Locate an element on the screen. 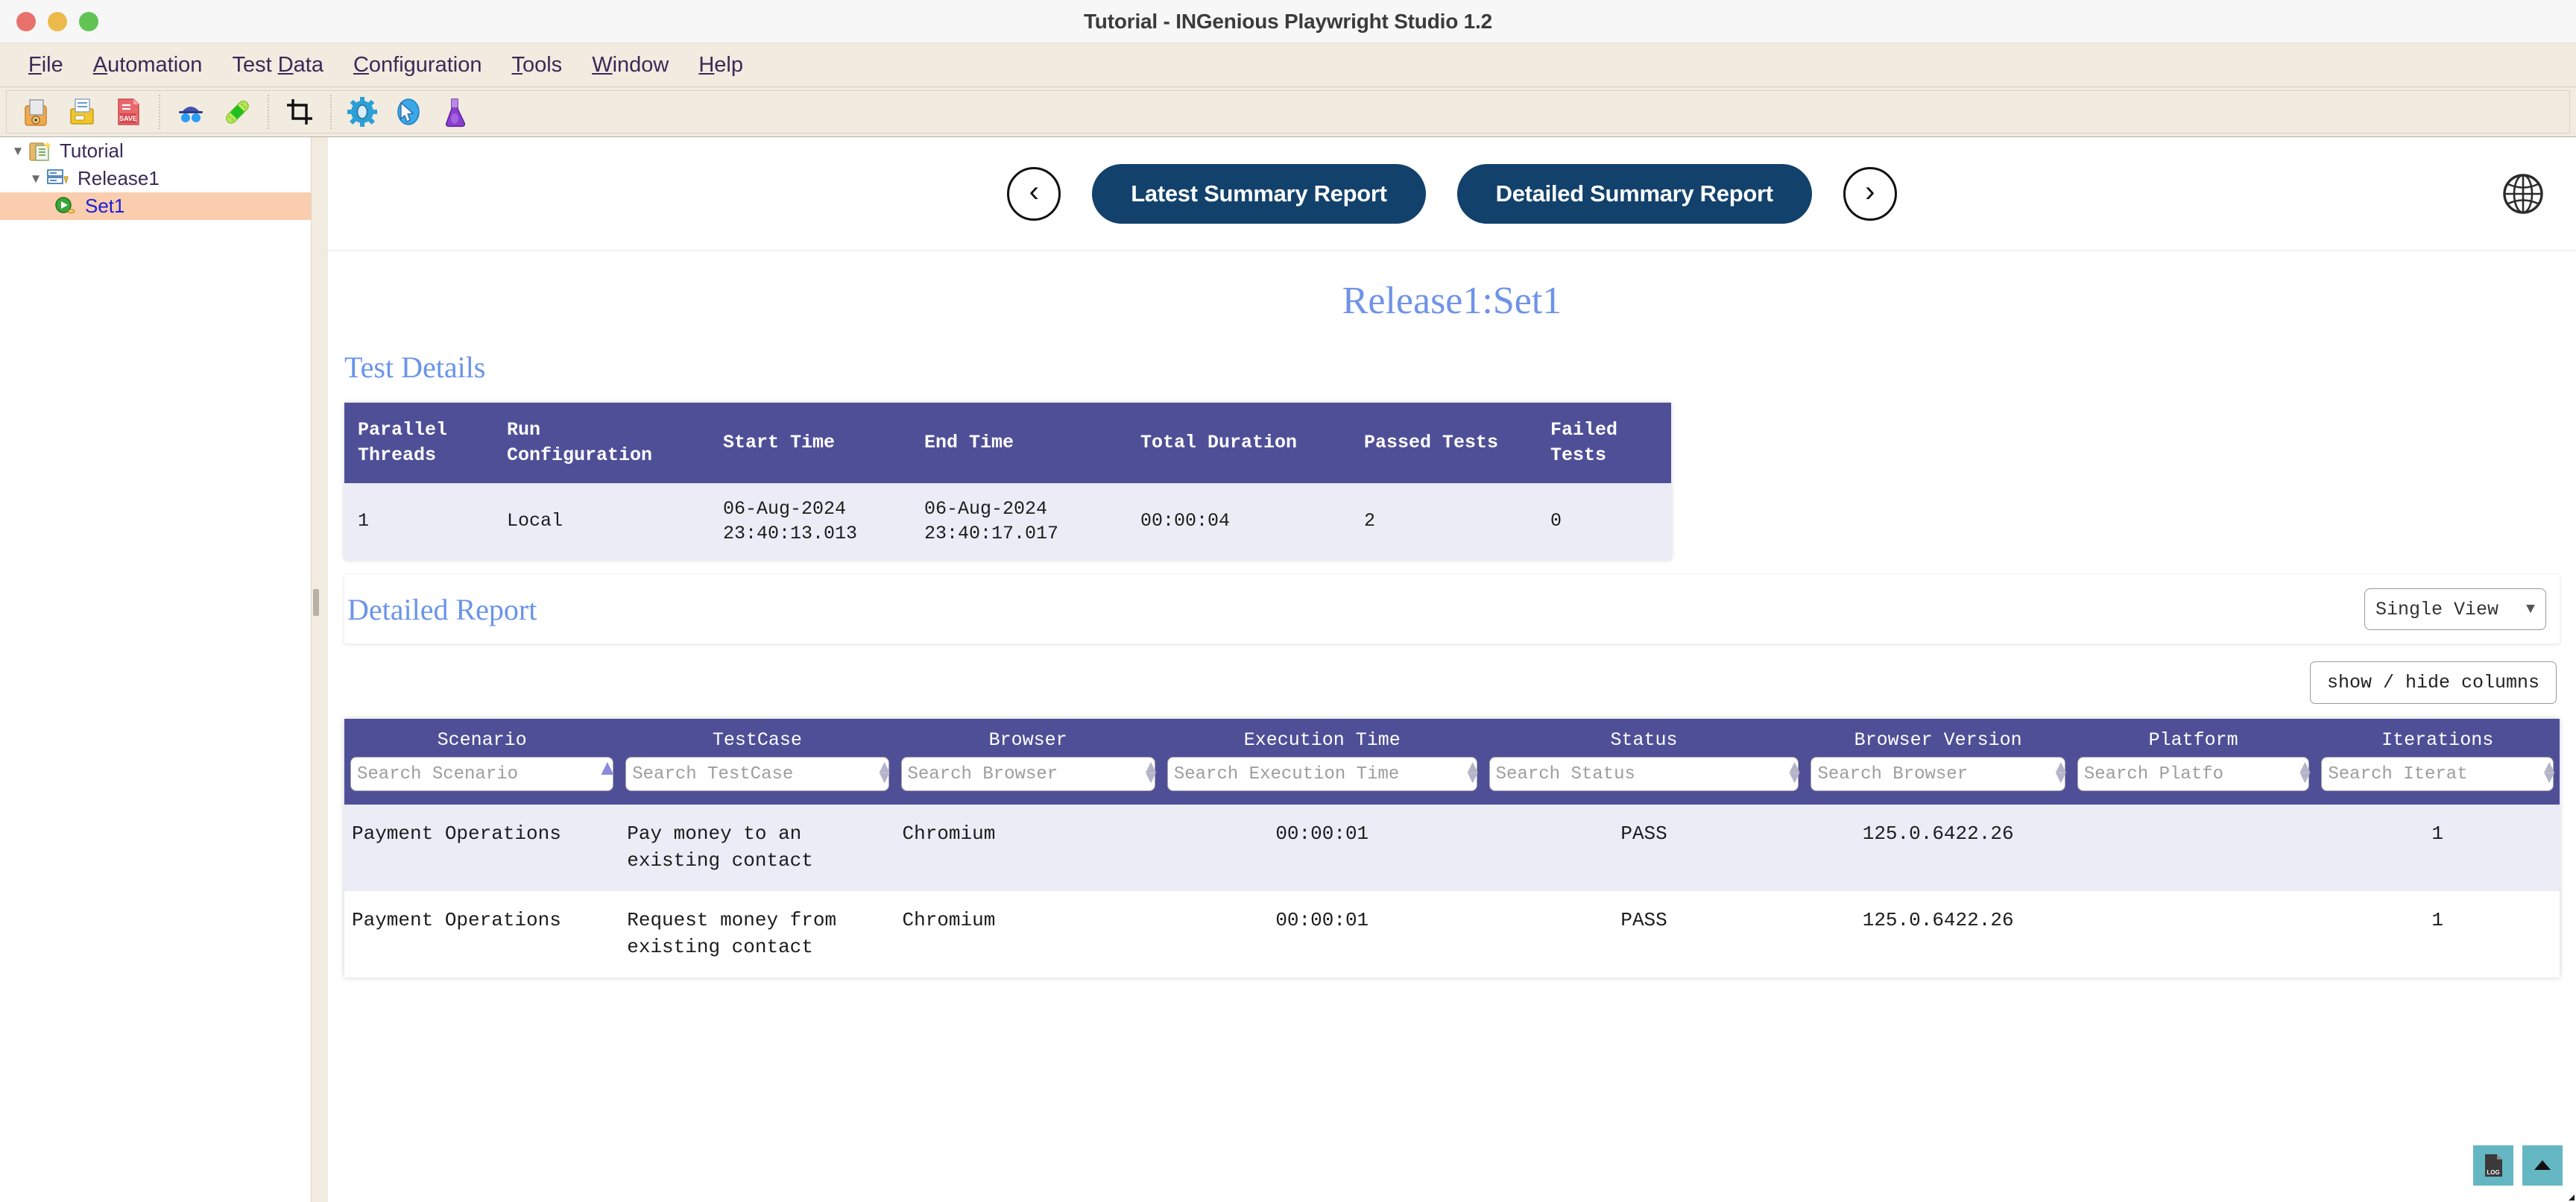  search-browser-input is located at coordinates (1027, 774).